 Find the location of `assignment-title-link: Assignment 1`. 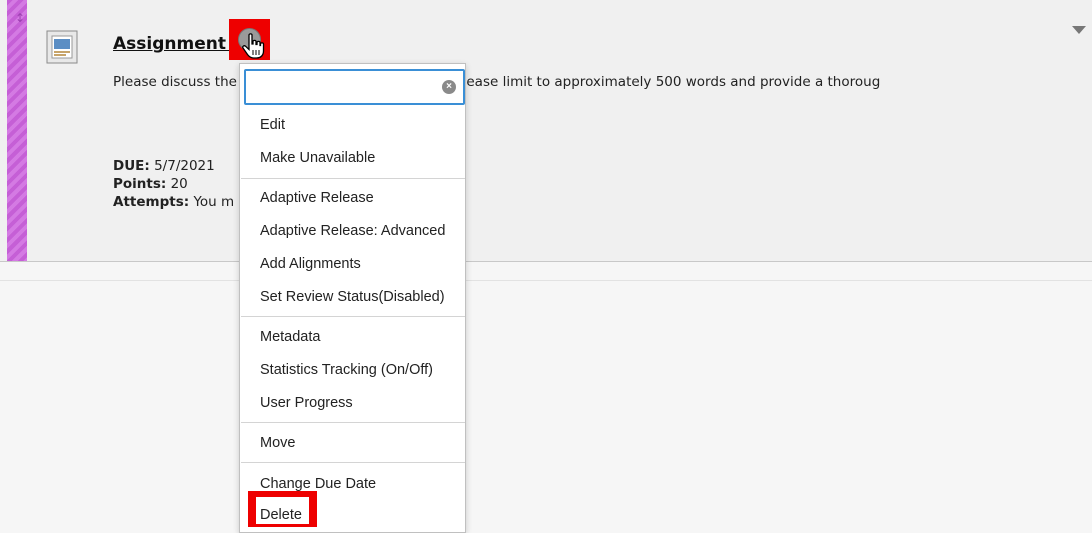

assignment-title-link: Assignment 1 is located at coordinates (178, 44).